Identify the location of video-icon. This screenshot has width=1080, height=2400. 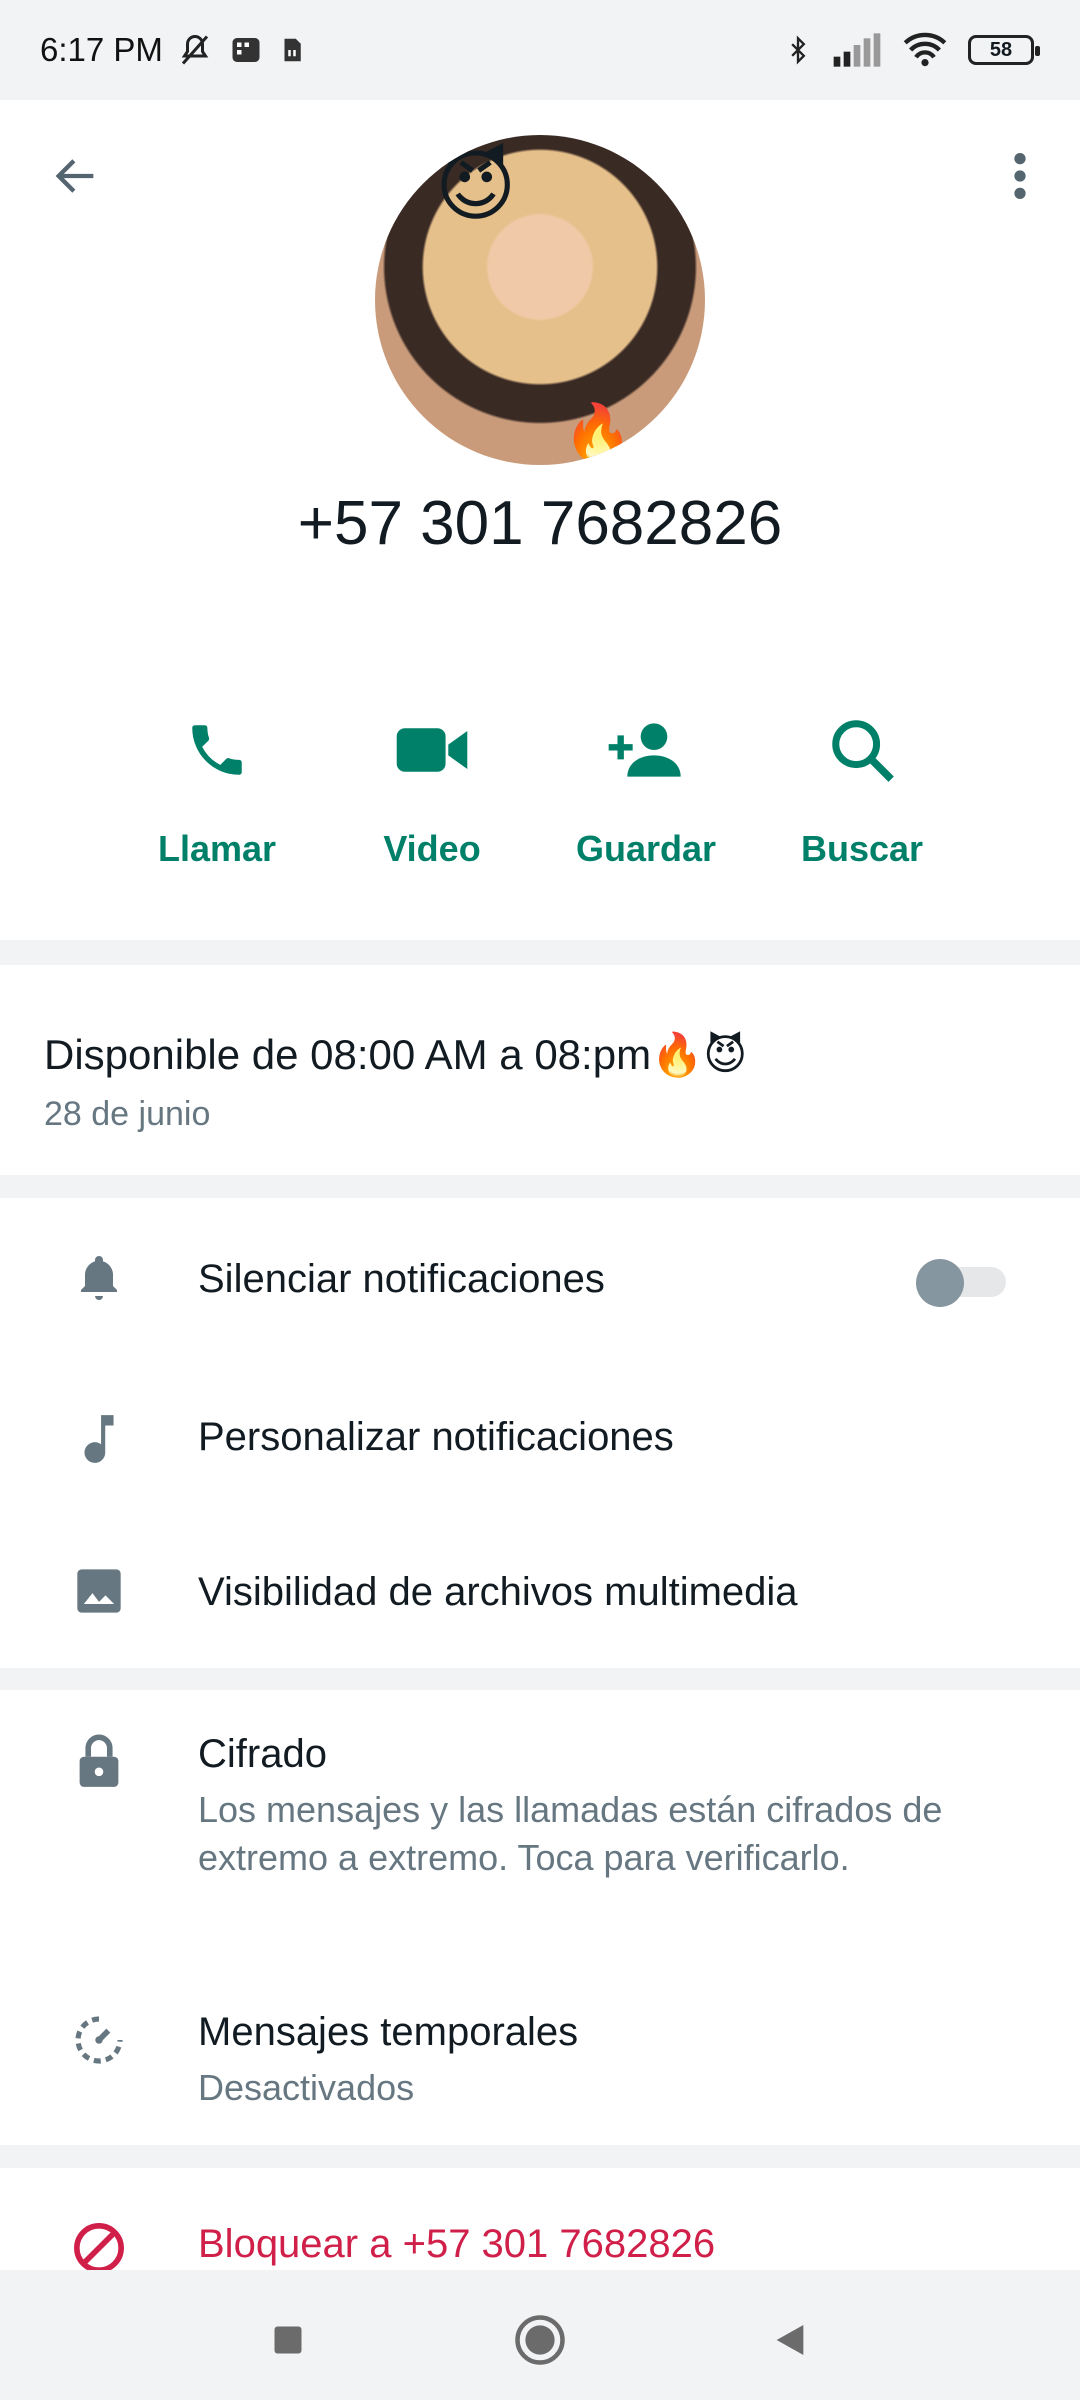
(432, 750).